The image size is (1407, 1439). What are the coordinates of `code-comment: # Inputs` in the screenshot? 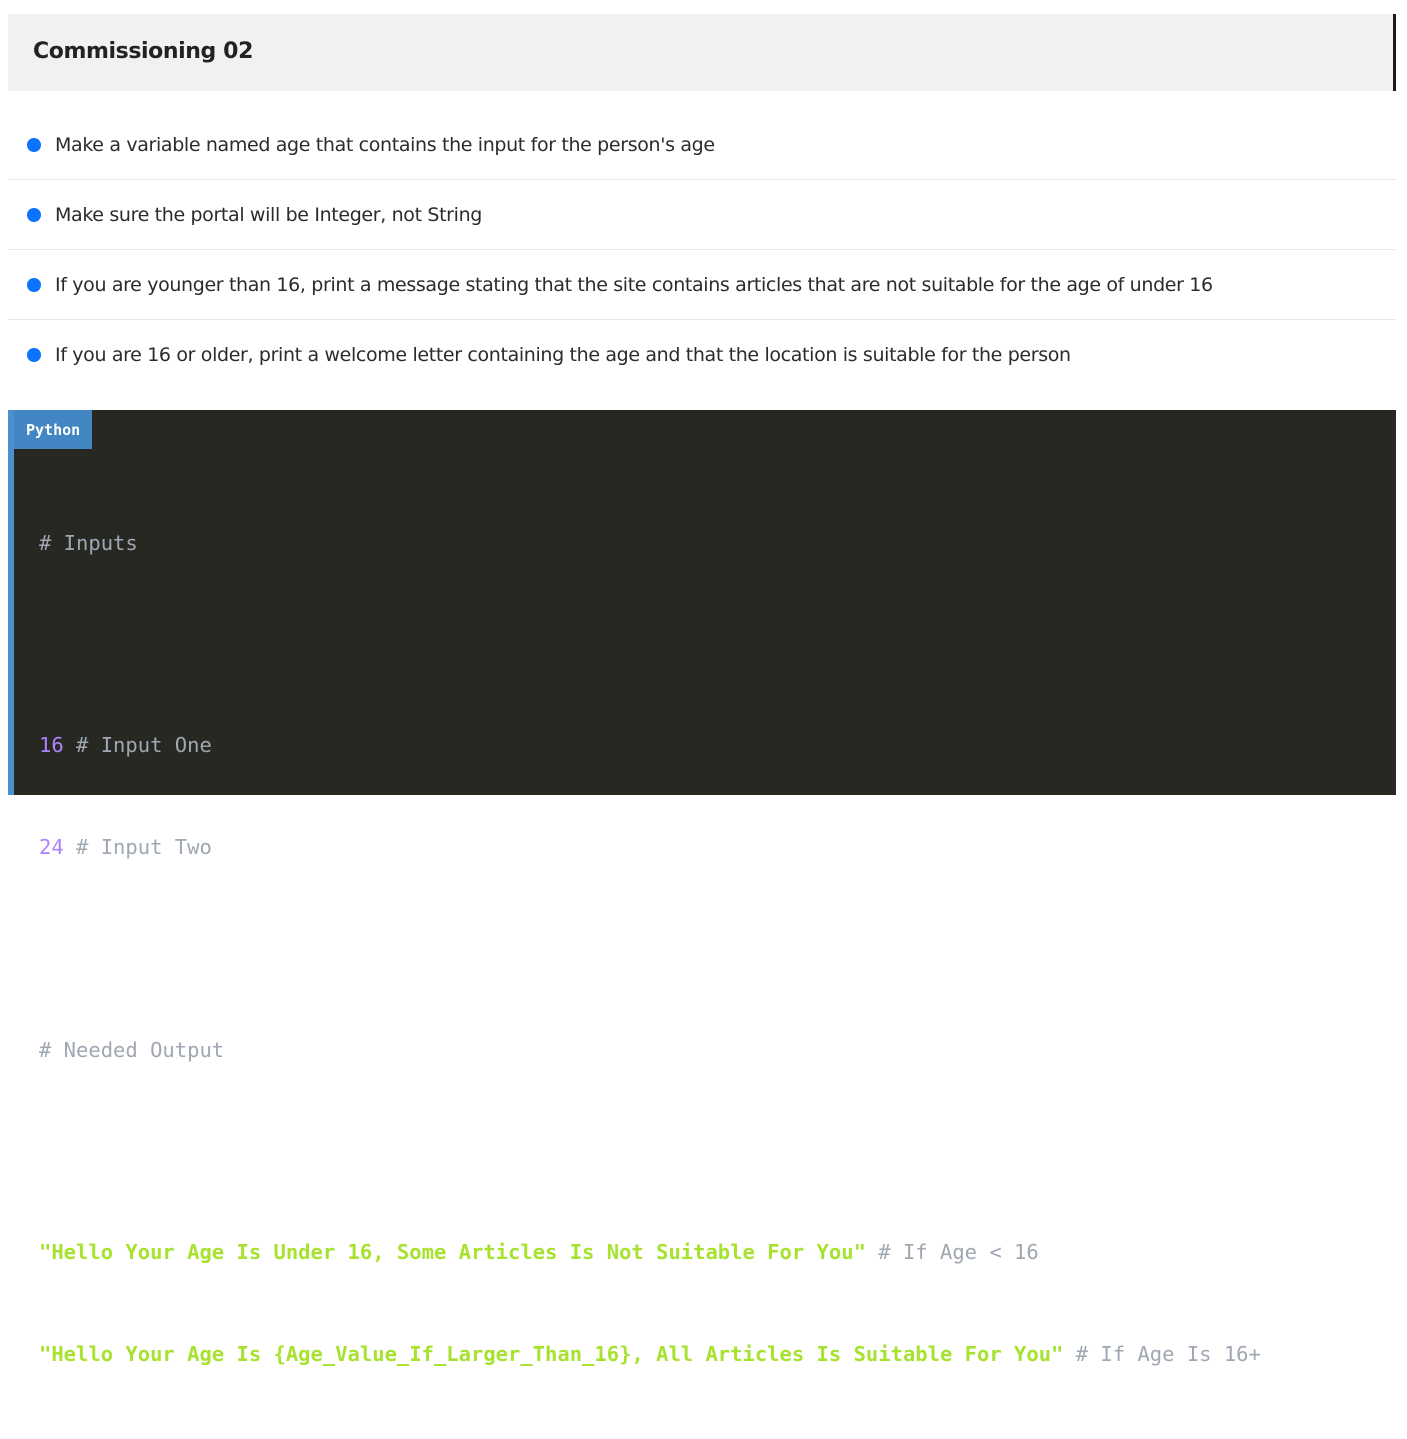 It's located at (88, 542).